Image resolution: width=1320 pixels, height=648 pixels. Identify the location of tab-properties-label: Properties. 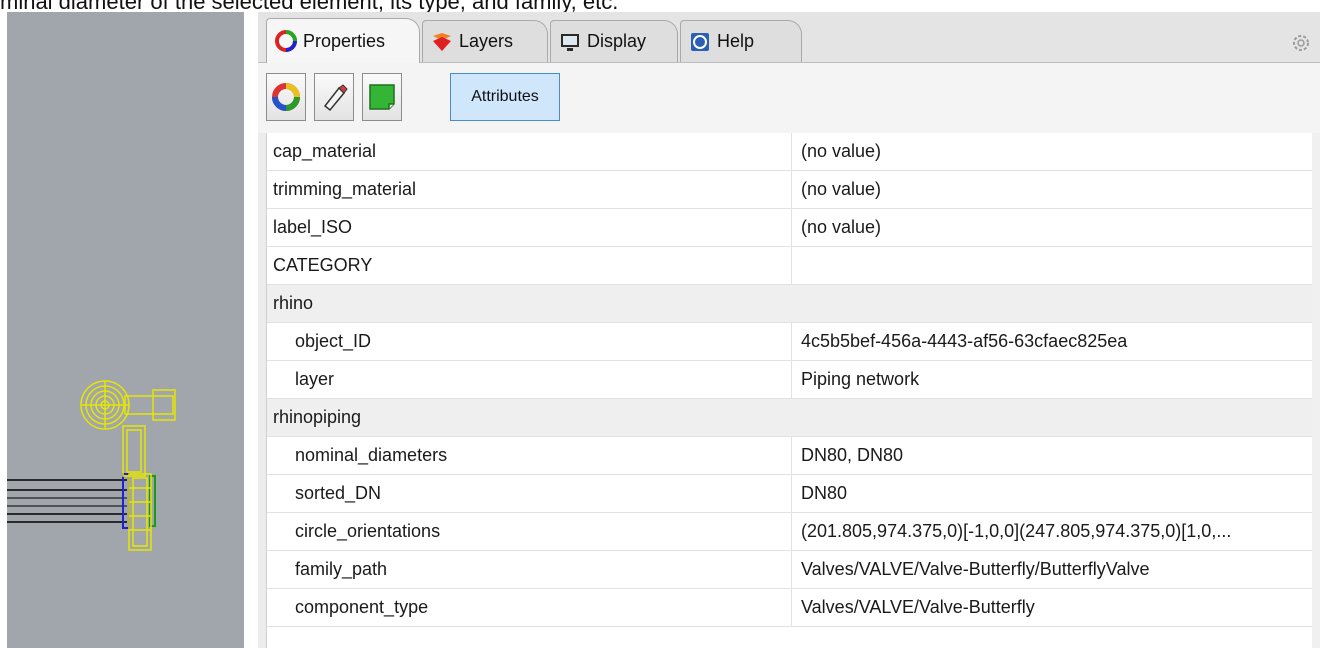
(344, 40).